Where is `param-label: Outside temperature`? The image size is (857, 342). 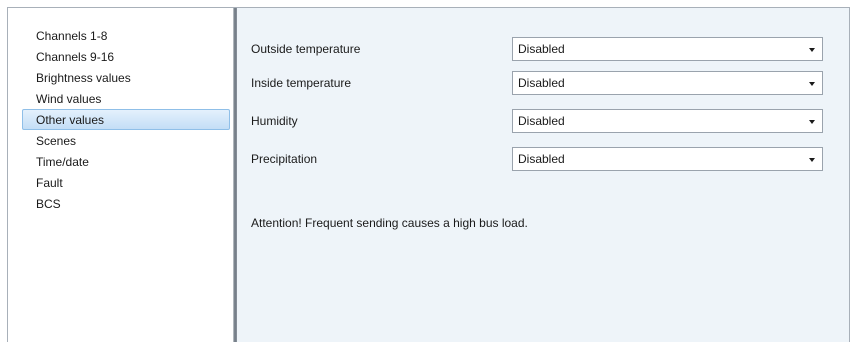
param-label: Outside temperature is located at coordinates (306, 49).